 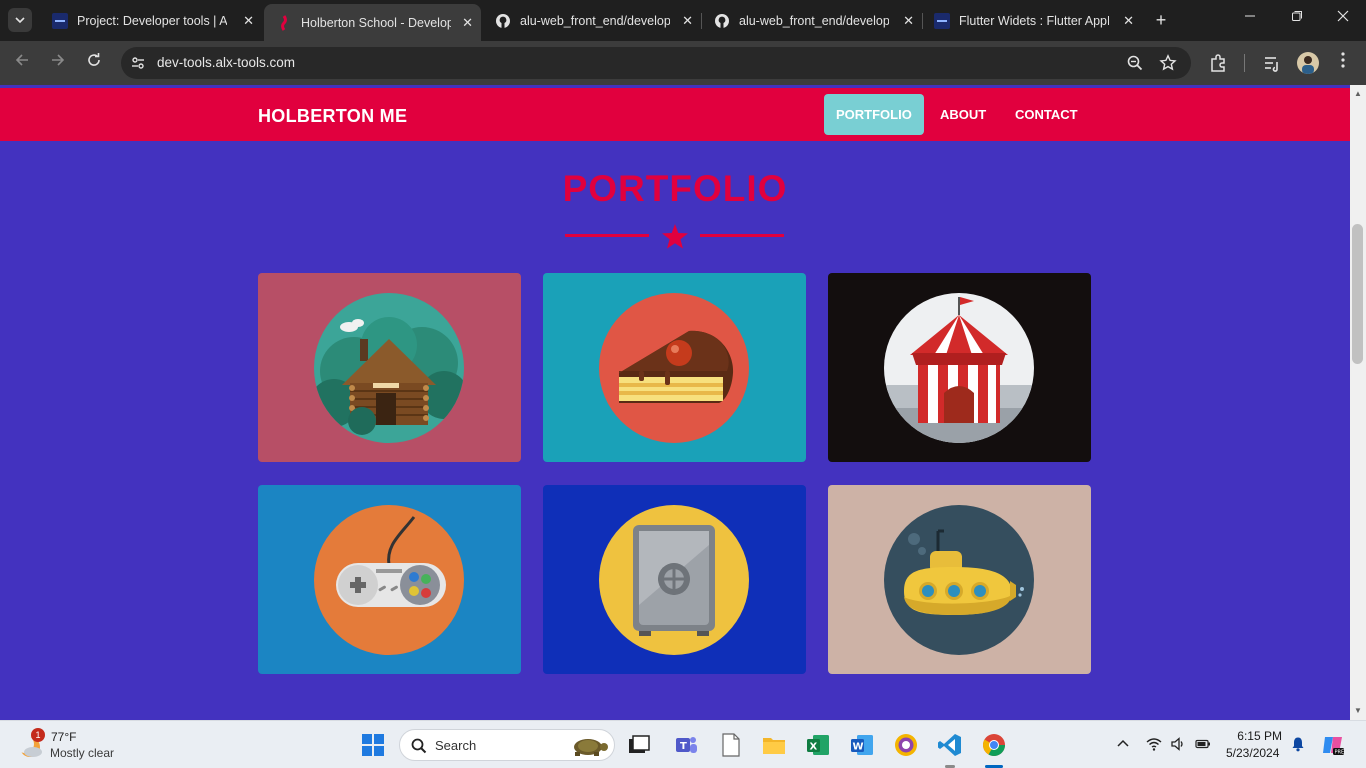 I want to click on ubuntu-app-icon, so click(x=906, y=745).